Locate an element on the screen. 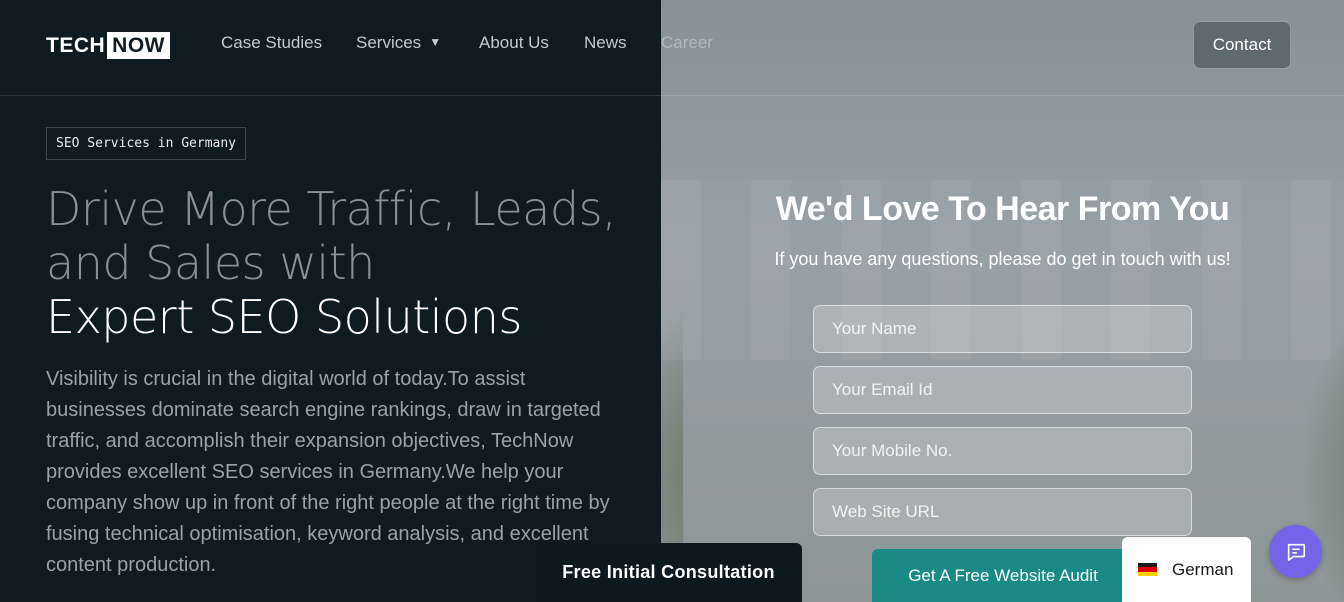 Image resolution: width=1344 pixels, height=602 pixels. language-label: German is located at coordinates (1203, 569).